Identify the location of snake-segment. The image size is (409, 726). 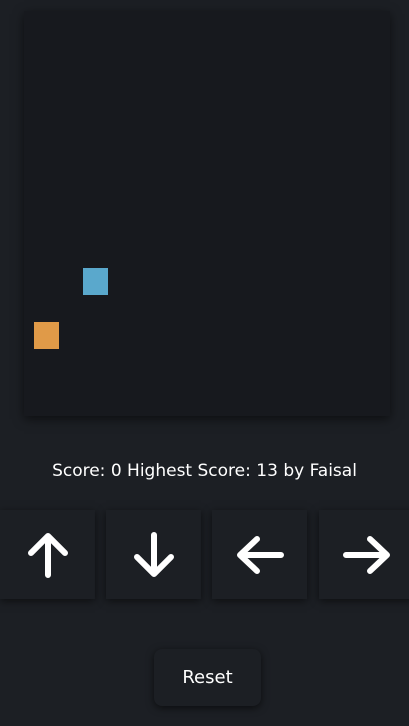
(95, 281).